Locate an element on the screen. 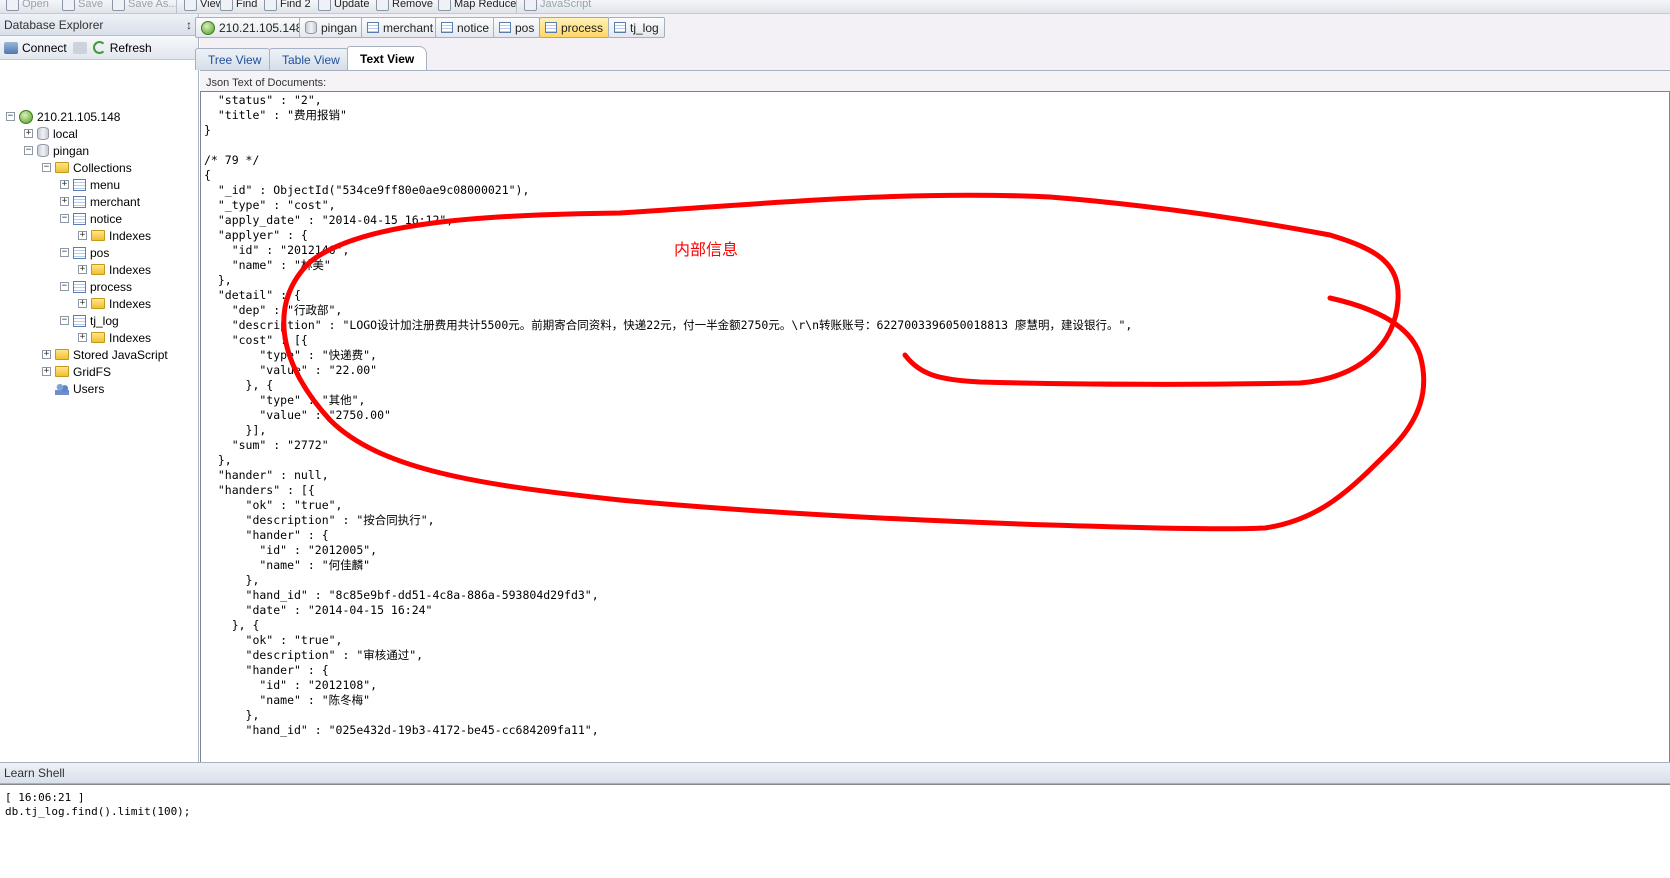 This screenshot has height=878, width=1670. collection-tab-merchant: merchant is located at coordinates (400, 27).